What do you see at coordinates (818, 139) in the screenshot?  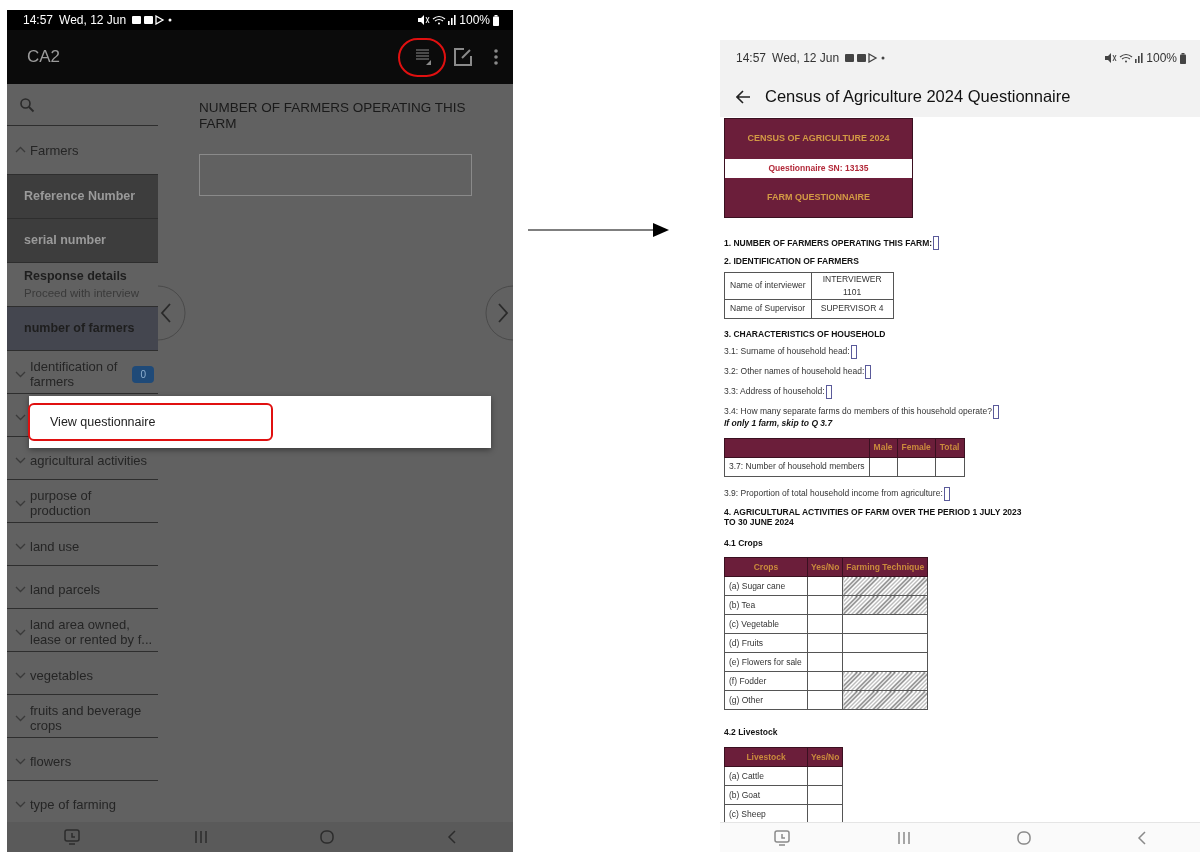 I see `banner-title: CENSUS OF AGRICULTURE 2024` at bounding box center [818, 139].